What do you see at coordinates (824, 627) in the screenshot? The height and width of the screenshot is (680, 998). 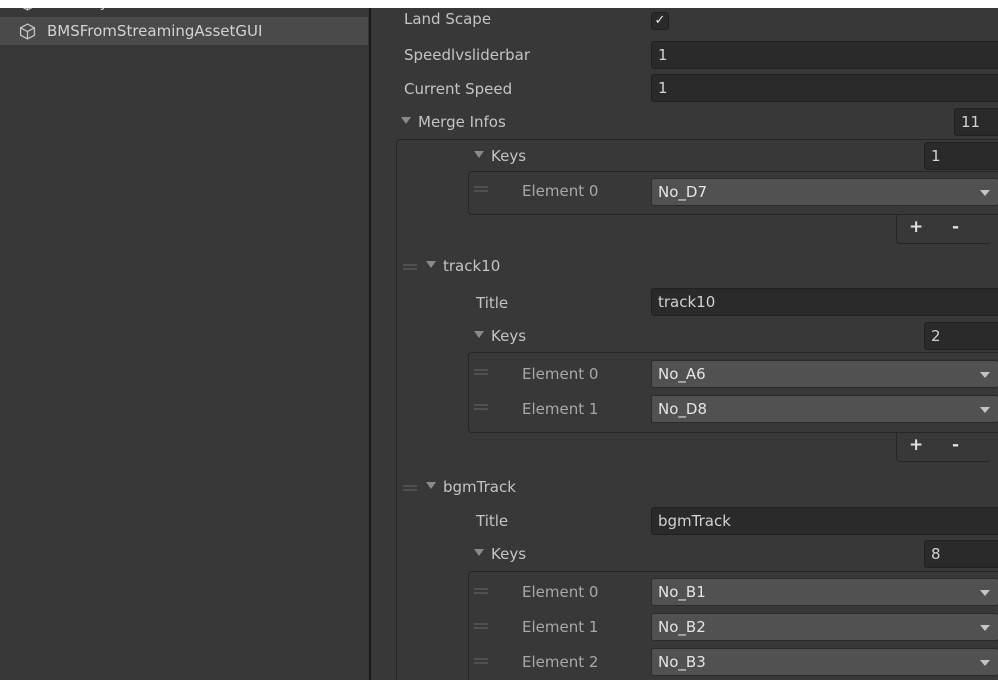 I see `key-dropdown: No_B2` at bounding box center [824, 627].